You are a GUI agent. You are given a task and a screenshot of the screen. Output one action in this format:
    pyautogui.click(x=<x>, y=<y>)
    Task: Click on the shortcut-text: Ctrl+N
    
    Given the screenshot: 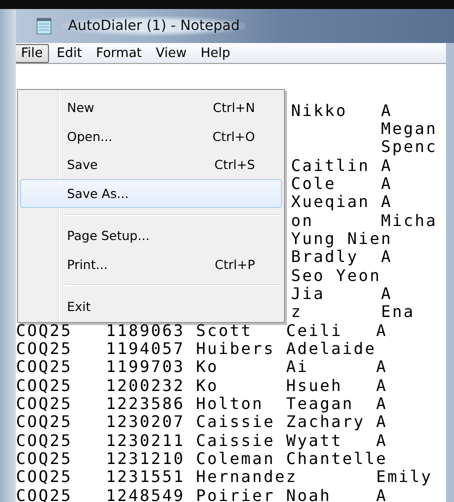 What is the action you would take?
    pyautogui.click(x=233, y=107)
    